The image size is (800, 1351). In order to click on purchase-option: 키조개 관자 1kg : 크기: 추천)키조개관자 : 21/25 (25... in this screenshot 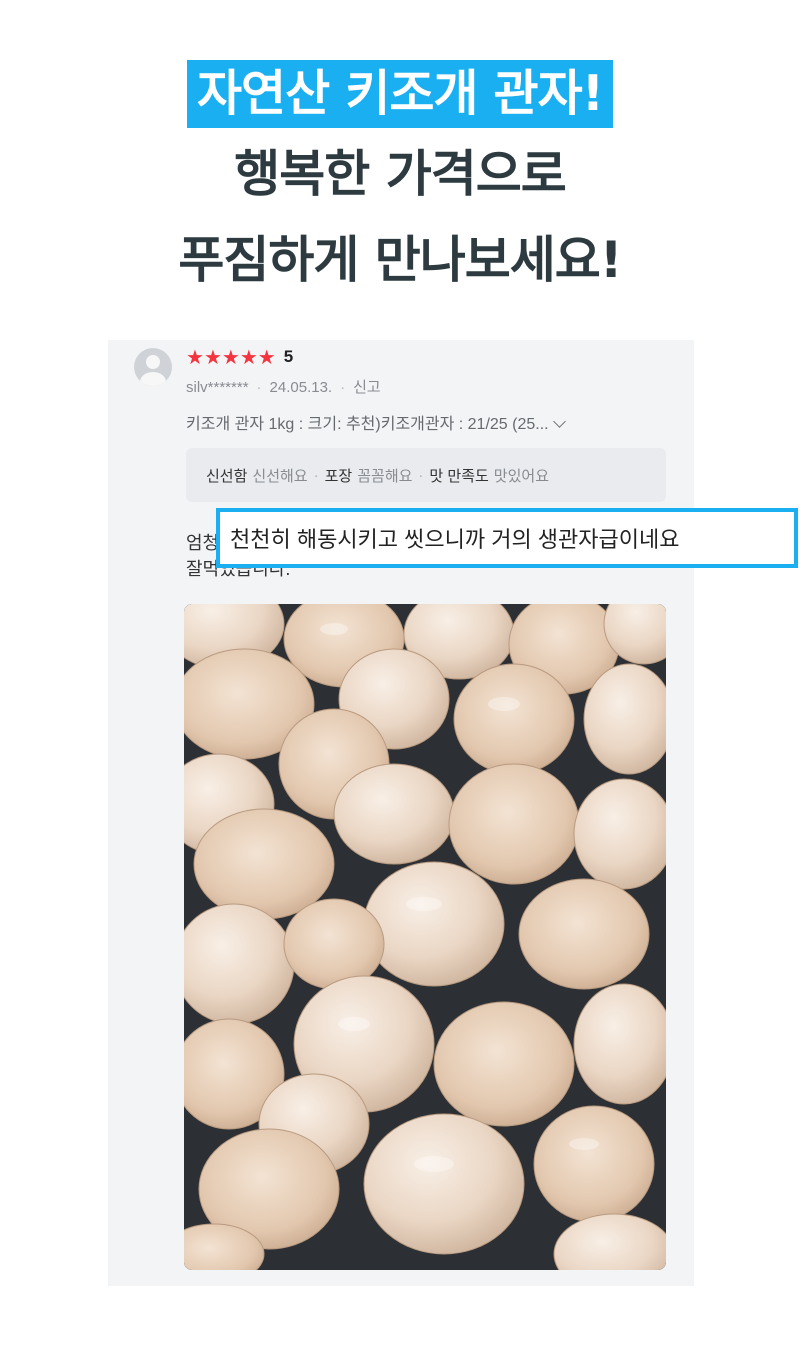, I will do `click(376, 422)`.